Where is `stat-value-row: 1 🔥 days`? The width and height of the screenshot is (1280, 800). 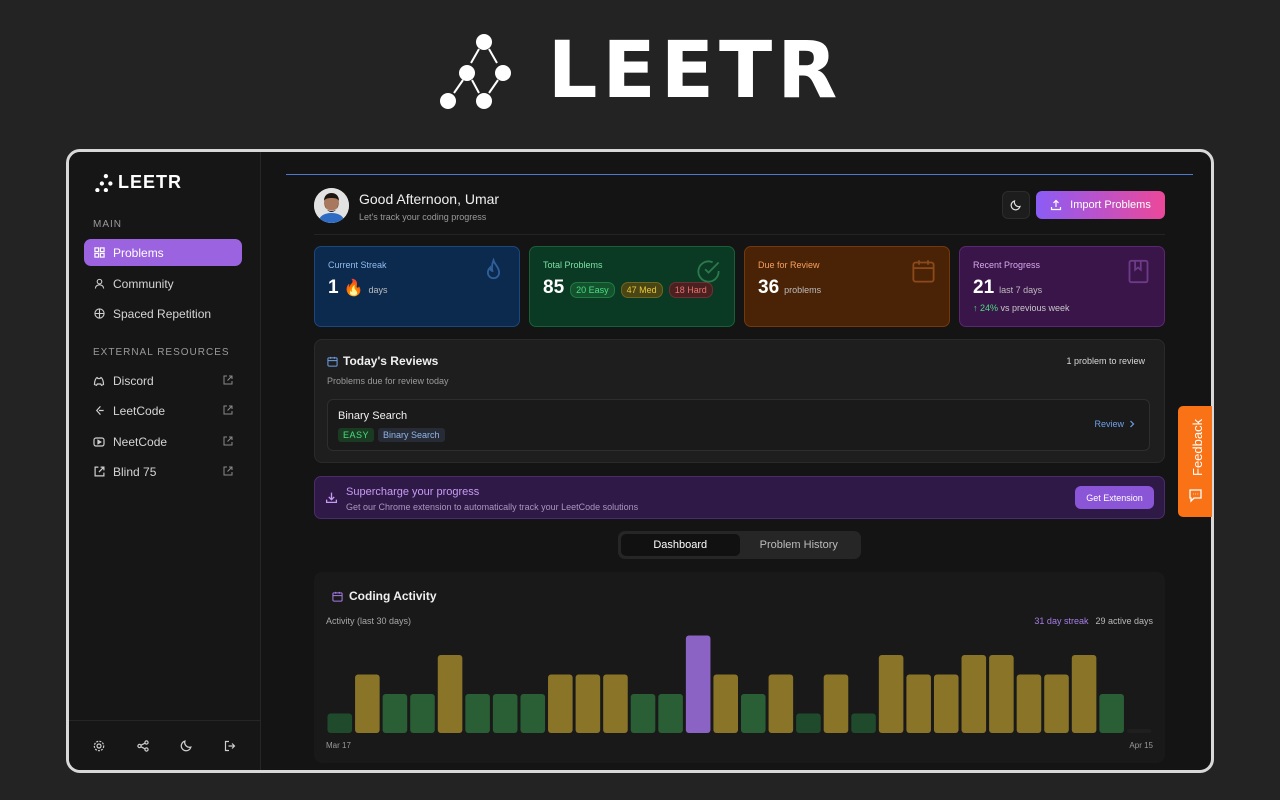 stat-value-row: 1 🔥 days is located at coordinates (358, 288).